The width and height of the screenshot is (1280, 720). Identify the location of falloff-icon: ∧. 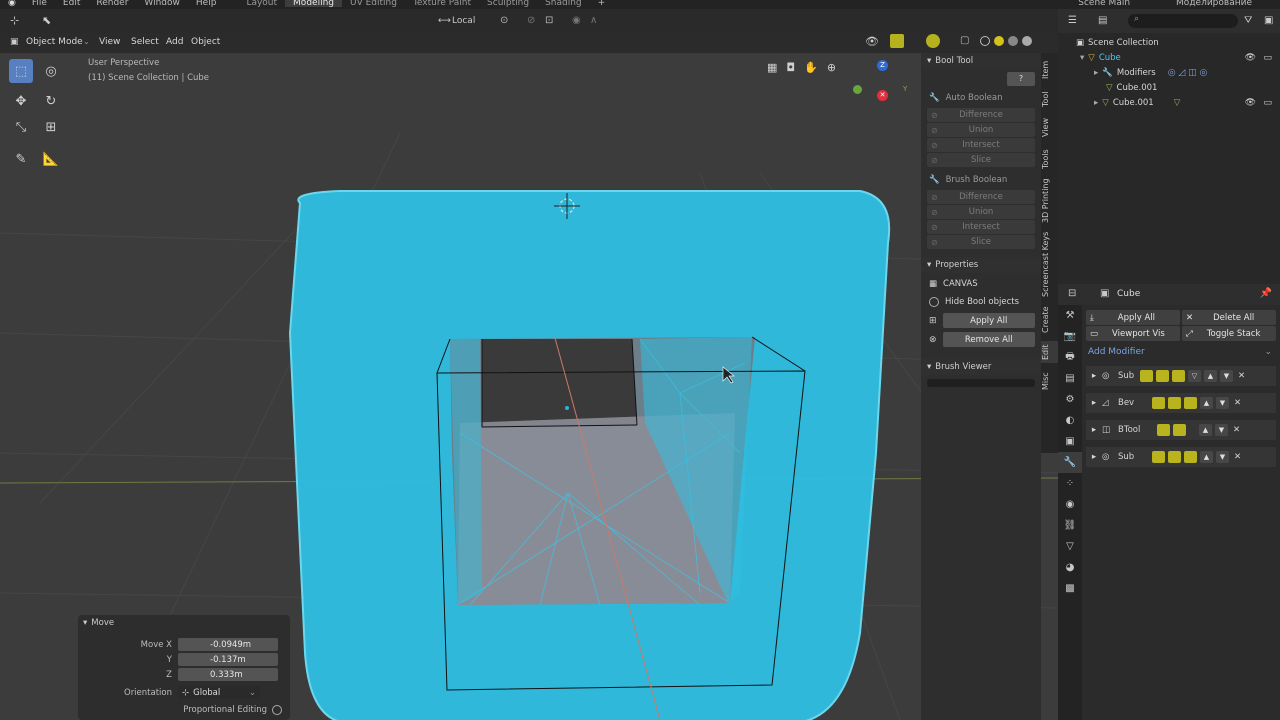
(593, 20).